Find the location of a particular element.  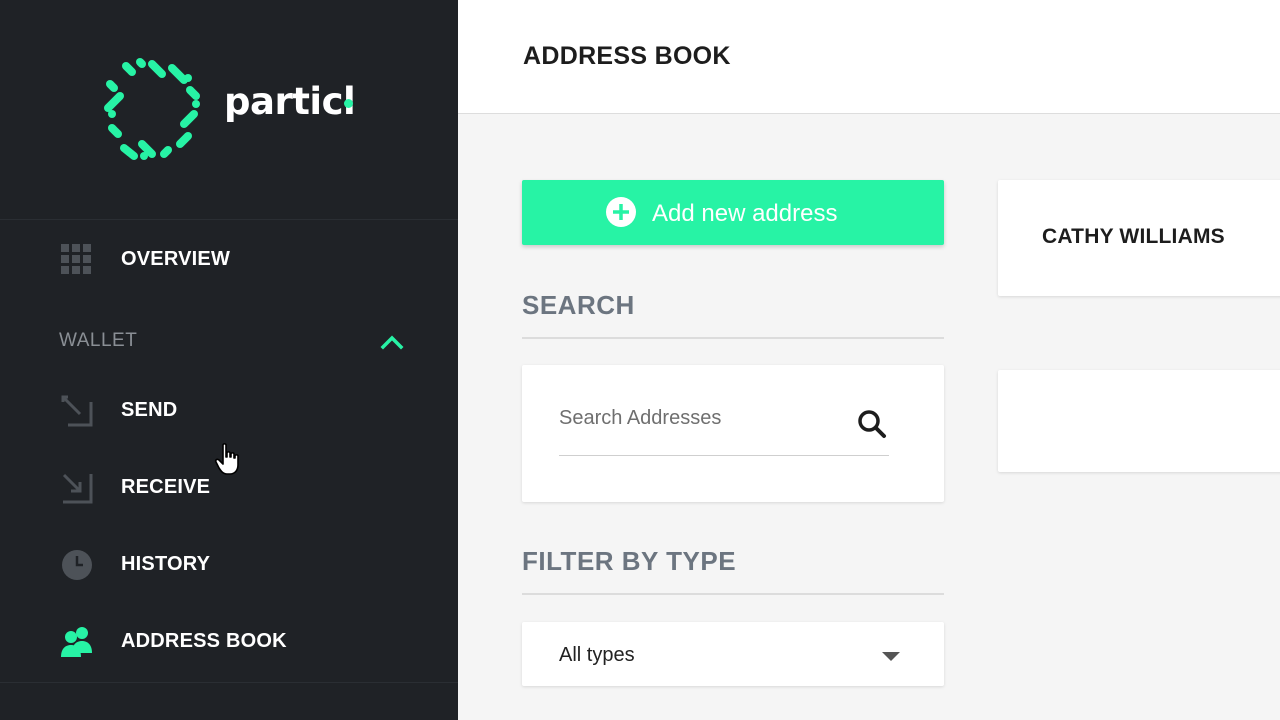

caret-down-icon is located at coordinates (891, 656).